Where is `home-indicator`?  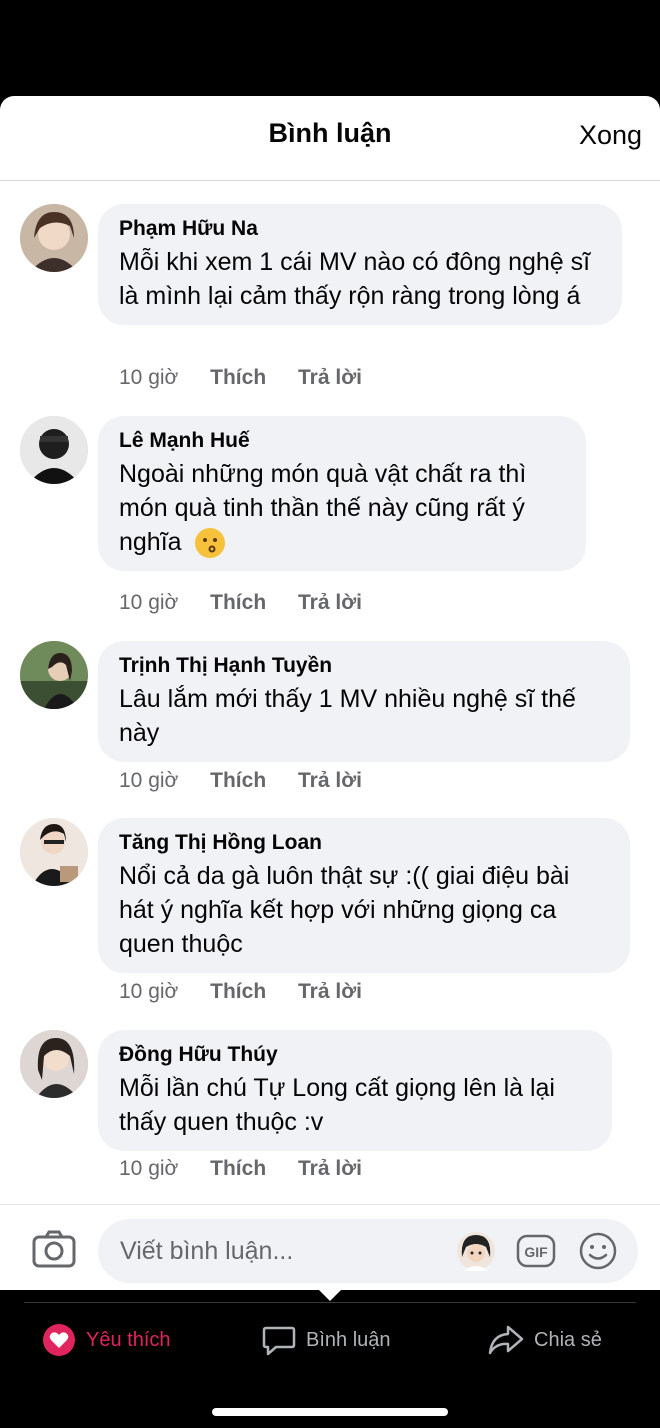 home-indicator is located at coordinates (330, 1412).